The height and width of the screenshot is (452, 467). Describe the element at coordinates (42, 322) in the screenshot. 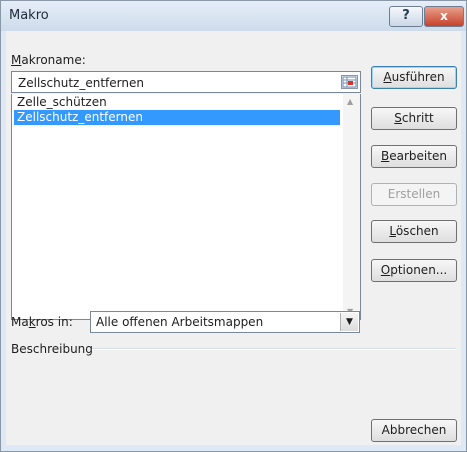

I see `macros-in-label: Makros in:` at that location.